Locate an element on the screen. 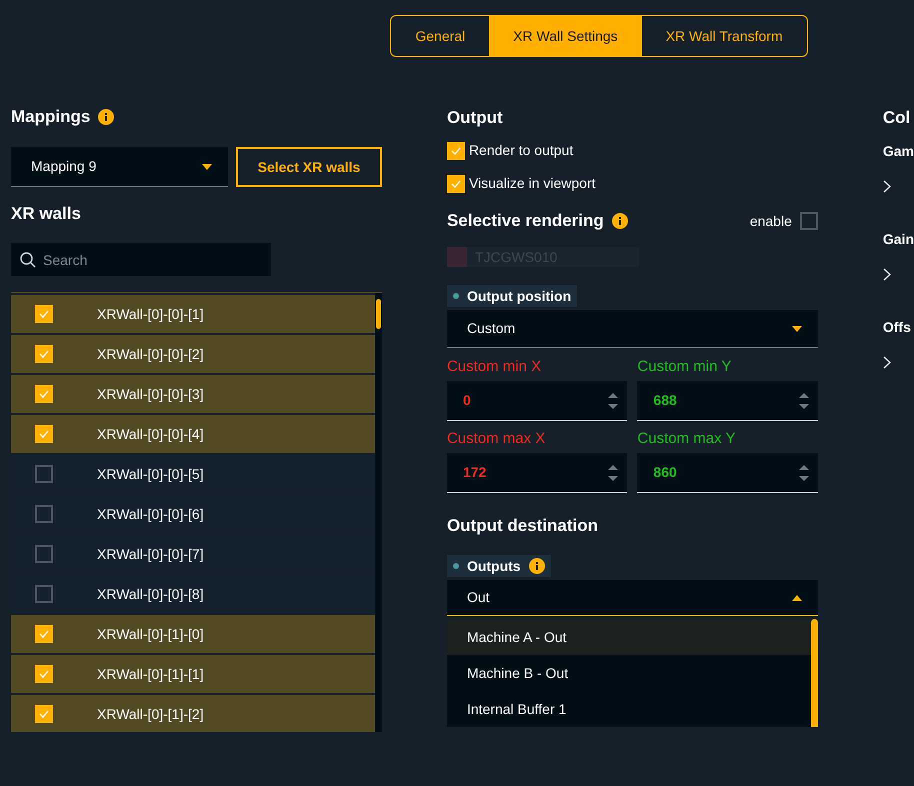 The image size is (914, 786). dropdown-option: Internal Buffer 1 is located at coordinates (628, 709).